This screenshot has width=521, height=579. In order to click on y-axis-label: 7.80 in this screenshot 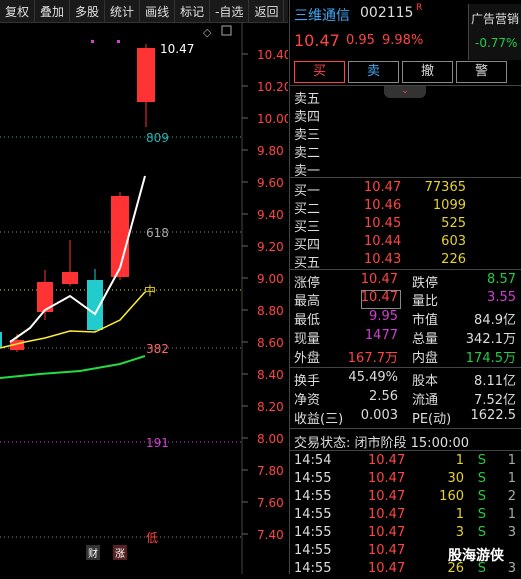, I will do `click(270, 471)`.